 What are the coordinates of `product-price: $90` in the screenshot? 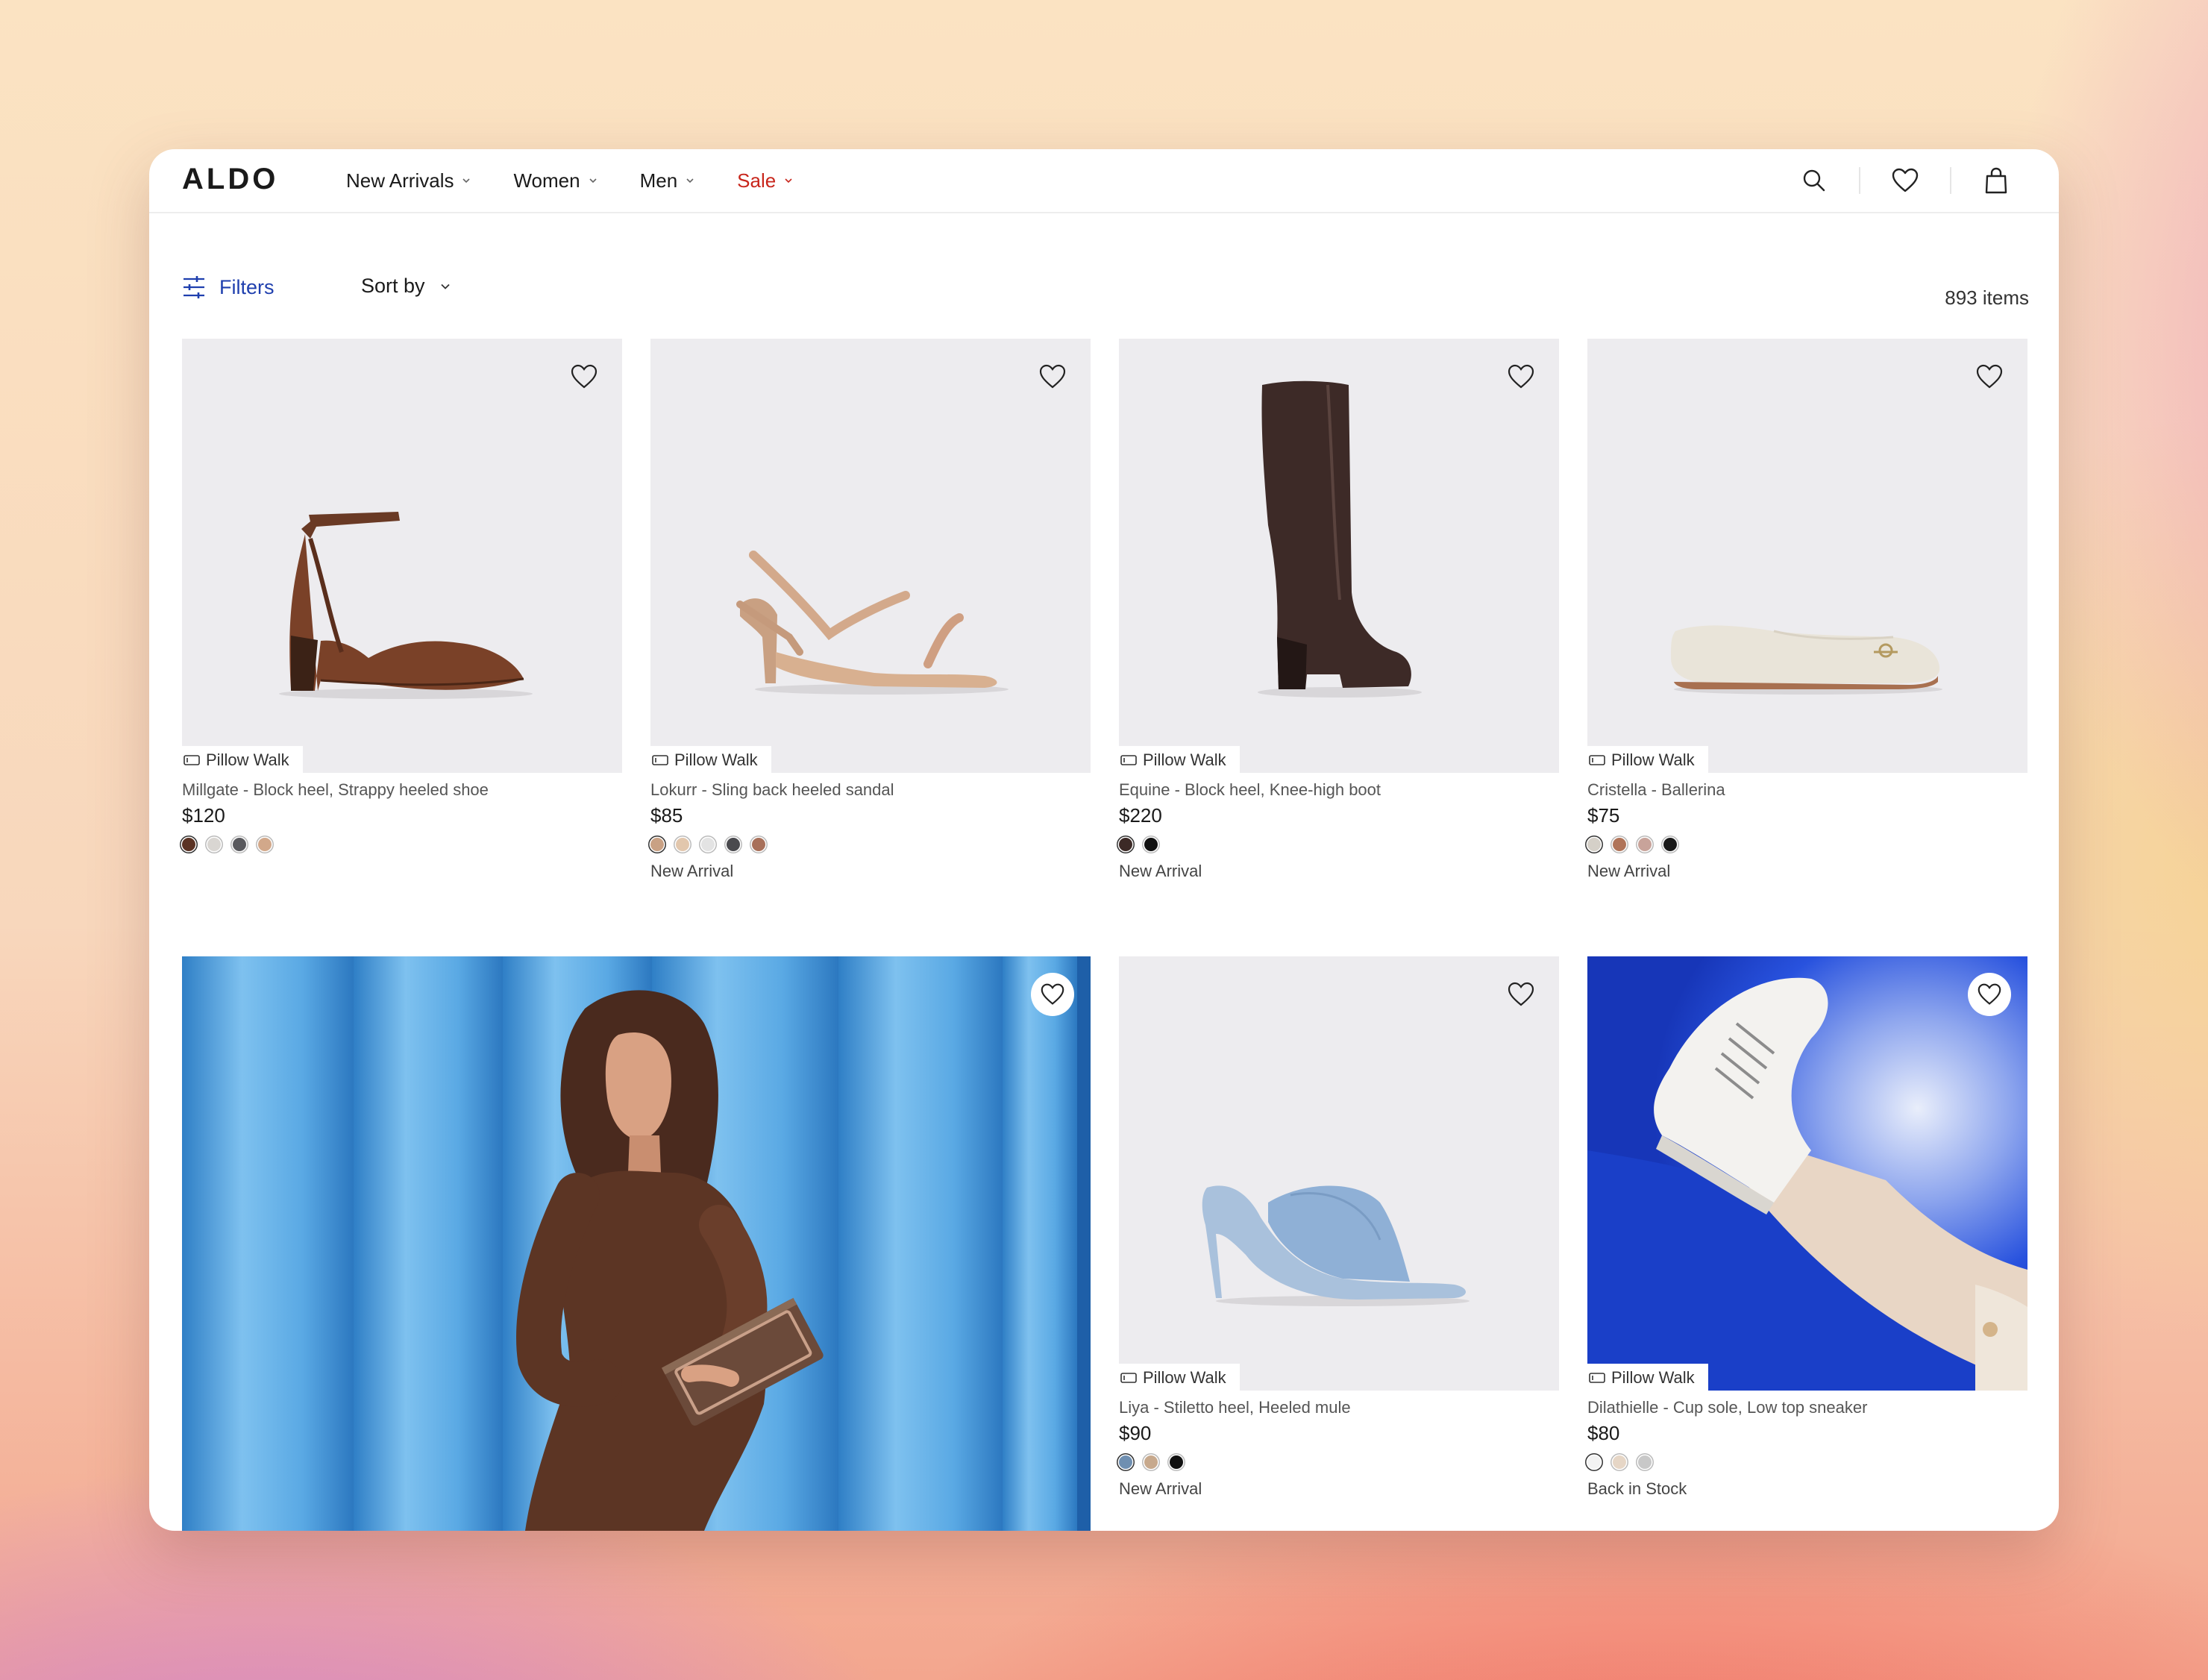 It's located at (1135, 1433).